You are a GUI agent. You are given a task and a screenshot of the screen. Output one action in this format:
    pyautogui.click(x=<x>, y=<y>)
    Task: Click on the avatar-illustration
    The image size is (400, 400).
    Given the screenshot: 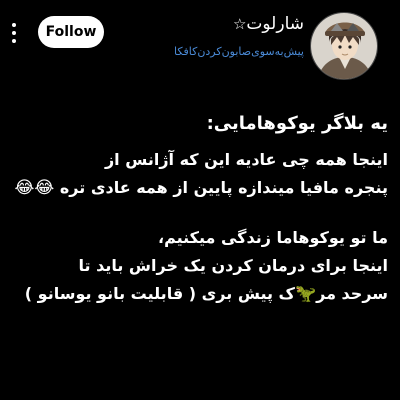 What is the action you would take?
    pyautogui.click(x=344, y=46)
    